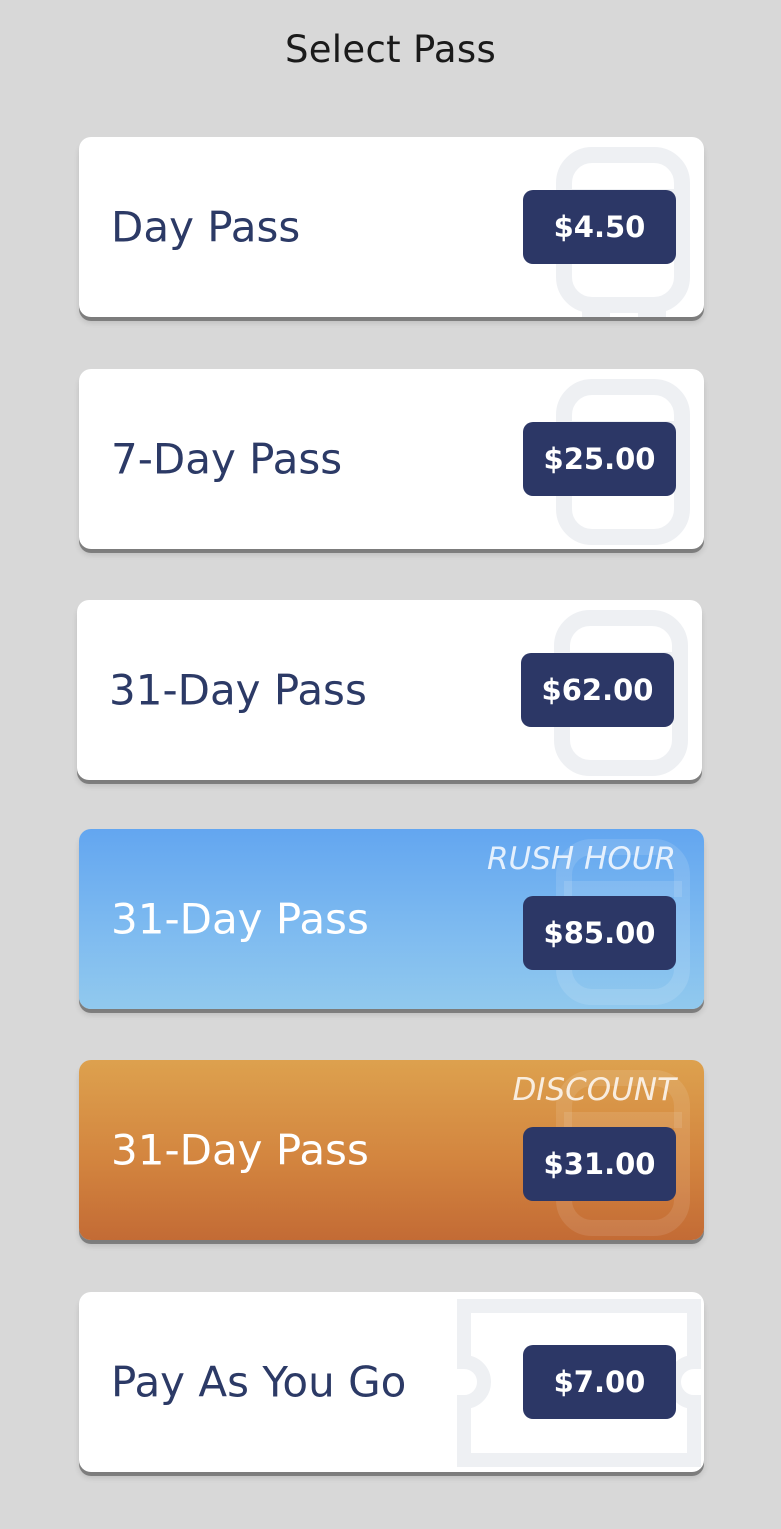 This screenshot has height=1529, width=781. What do you see at coordinates (391, 919) in the screenshot?
I see `pass-card-31-day-rush-hour: RUSH HOUR 31-Day Pass $85.00` at bounding box center [391, 919].